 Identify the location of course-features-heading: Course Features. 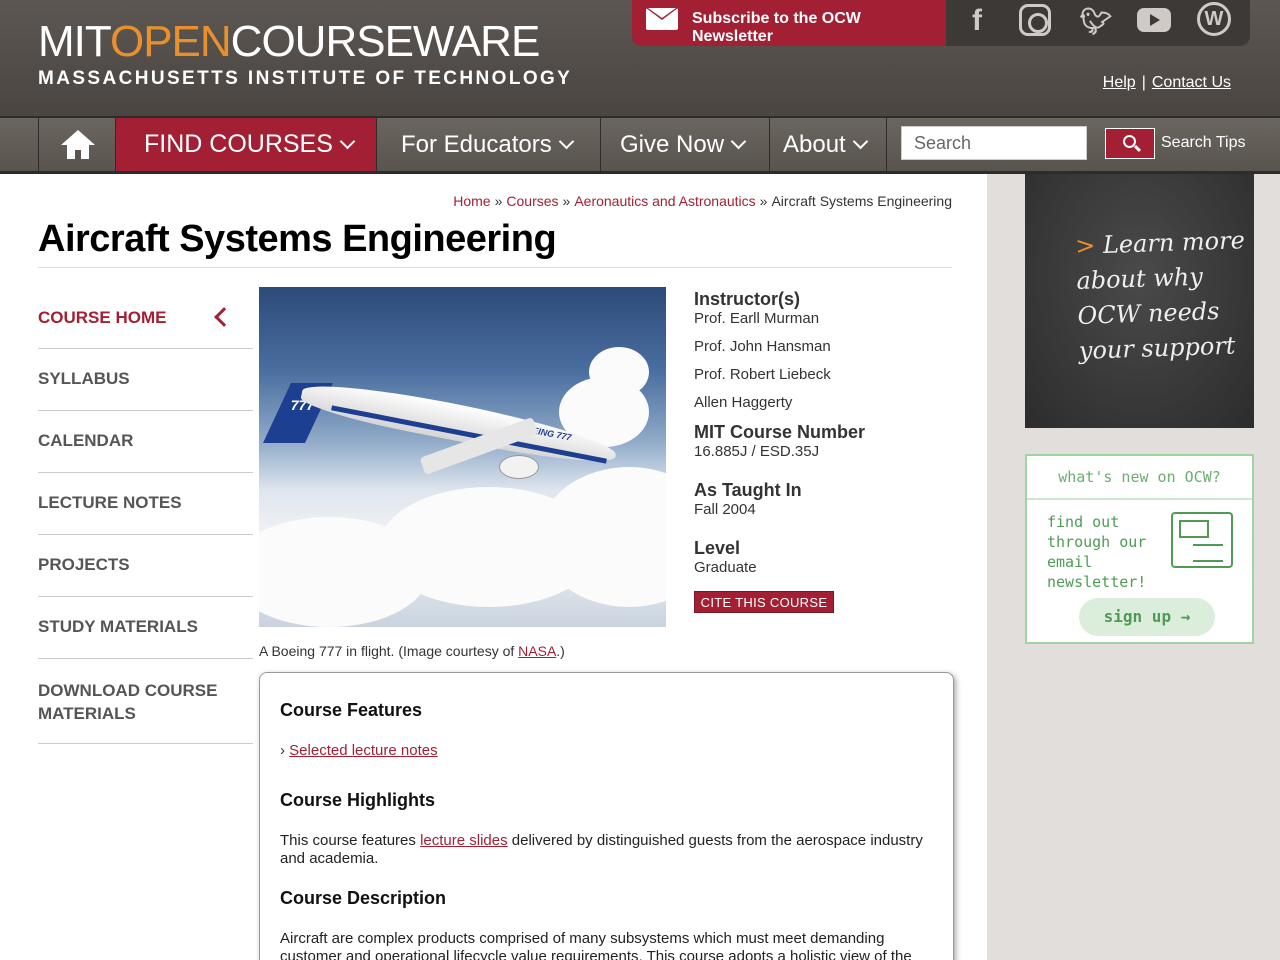
(351, 710).